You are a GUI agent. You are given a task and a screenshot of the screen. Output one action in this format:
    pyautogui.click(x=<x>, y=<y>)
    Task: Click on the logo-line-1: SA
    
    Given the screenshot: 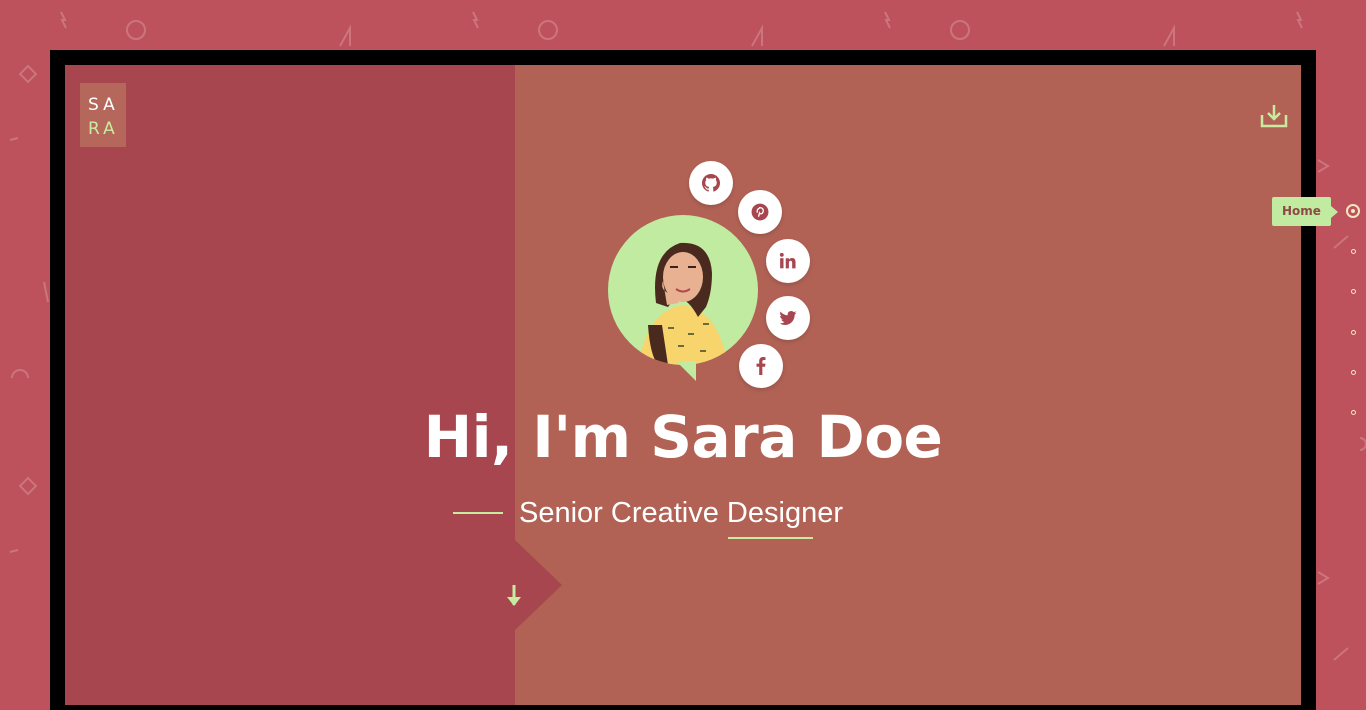 What is the action you would take?
    pyautogui.click(x=103, y=105)
    